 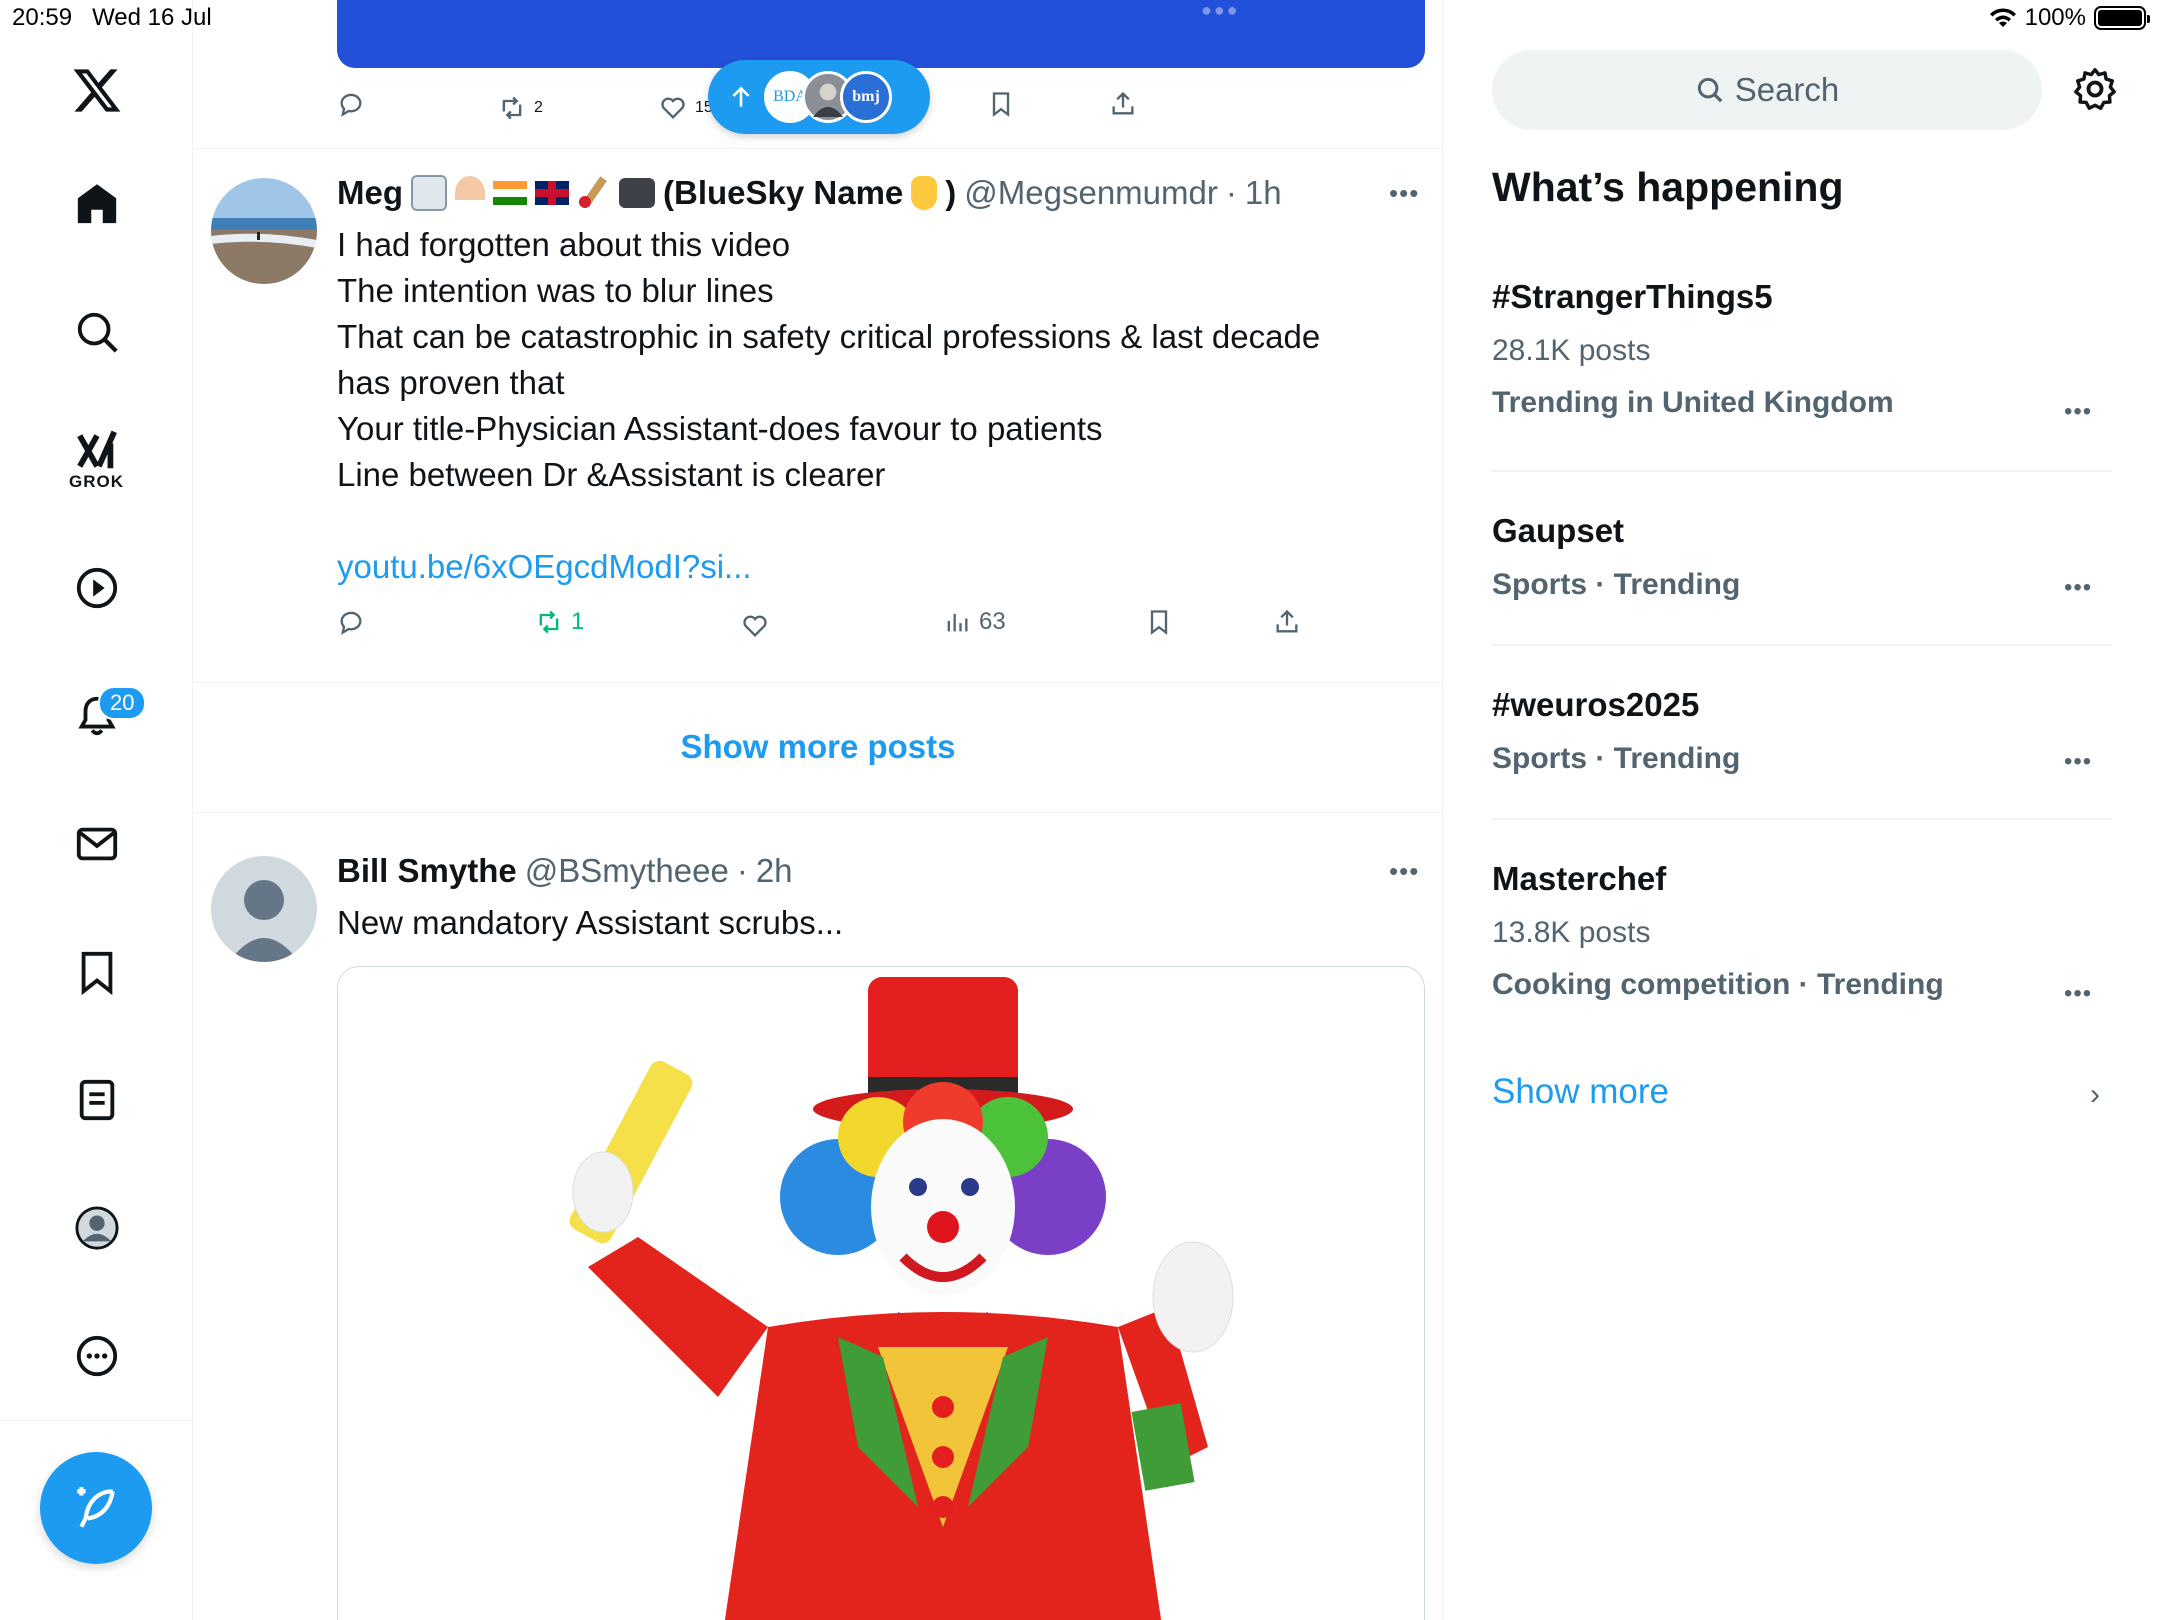 I want to click on settings-gear-icon, so click(x=2095, y=89).